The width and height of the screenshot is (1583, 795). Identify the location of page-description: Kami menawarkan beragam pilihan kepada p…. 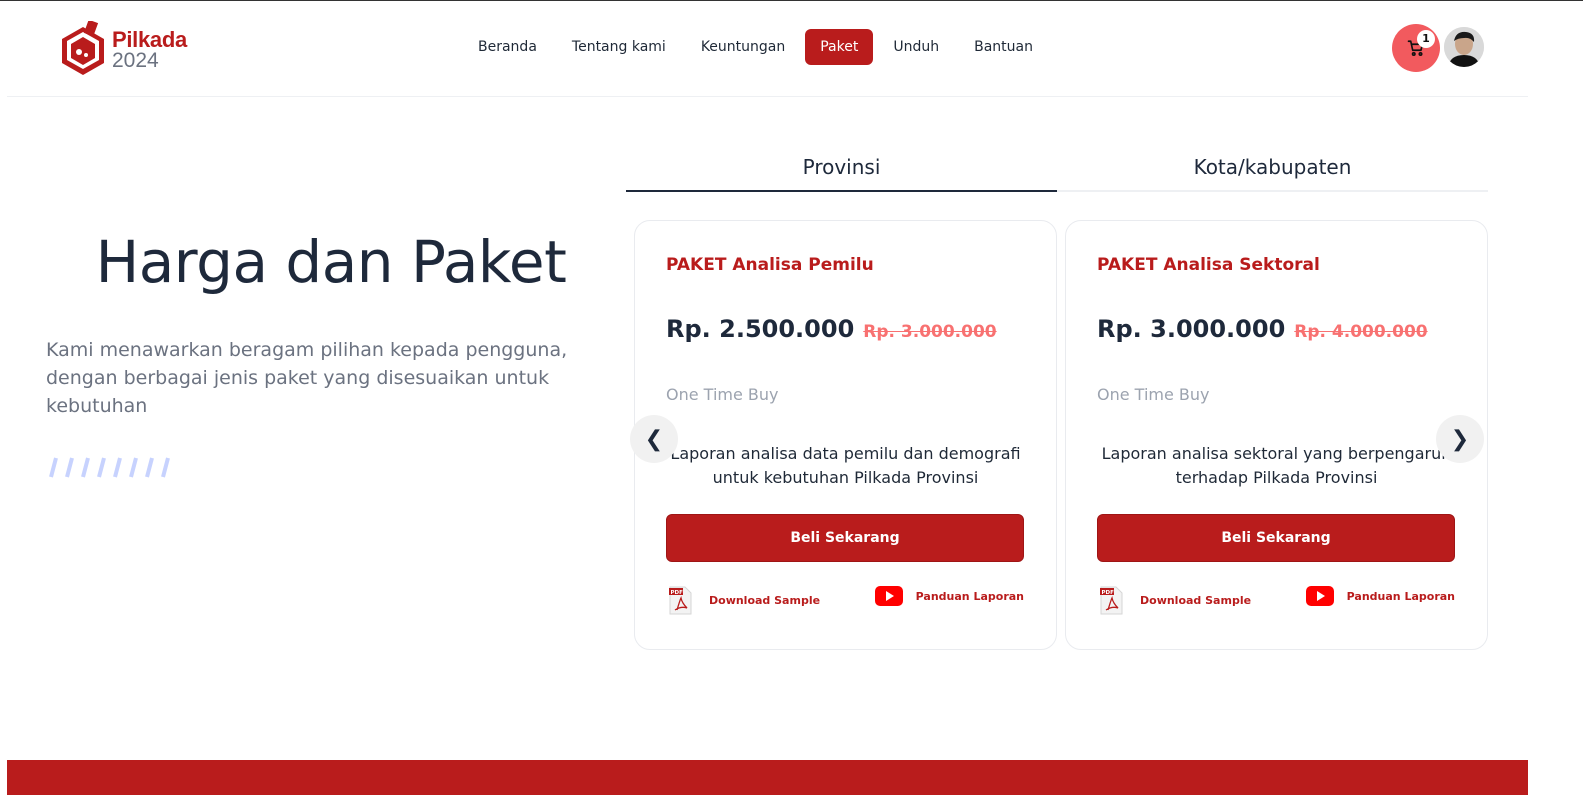
(307, 378).